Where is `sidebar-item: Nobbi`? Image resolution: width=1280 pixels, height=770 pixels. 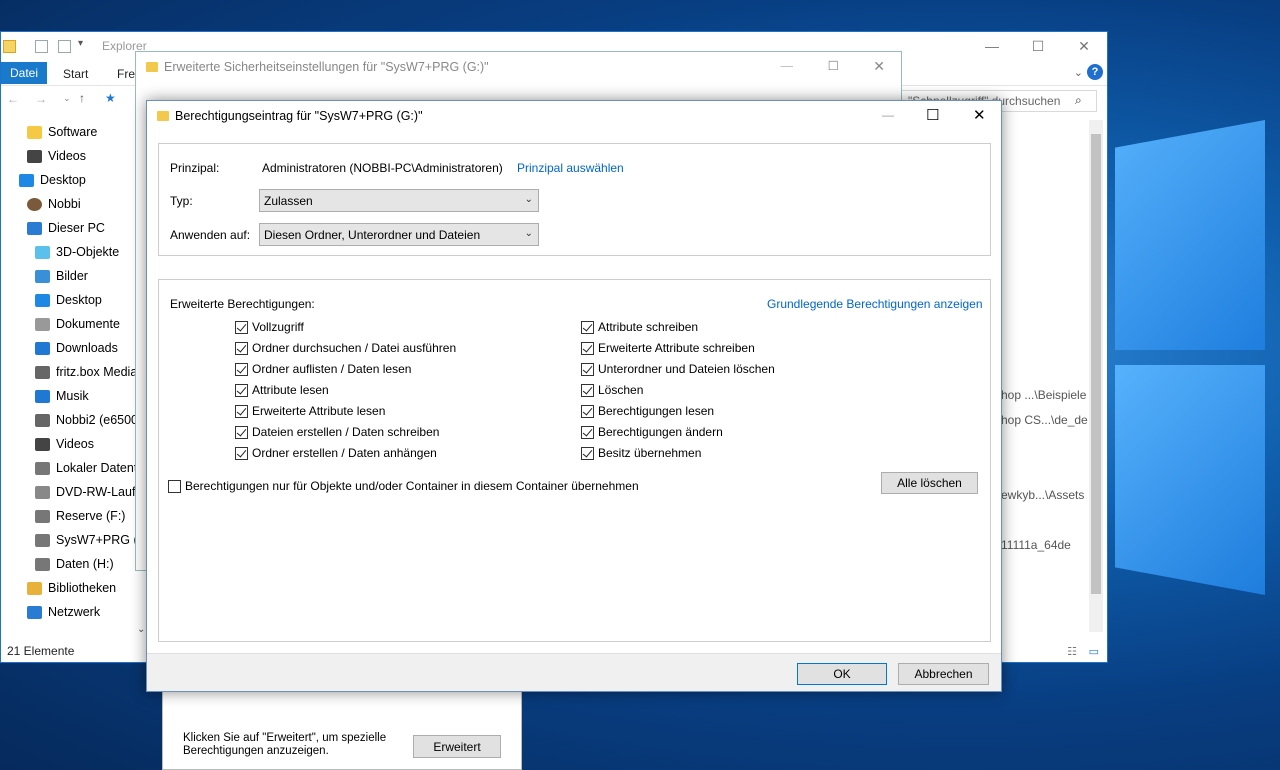
sidebar-item: Nobbi is located at coordinates (54, 204).